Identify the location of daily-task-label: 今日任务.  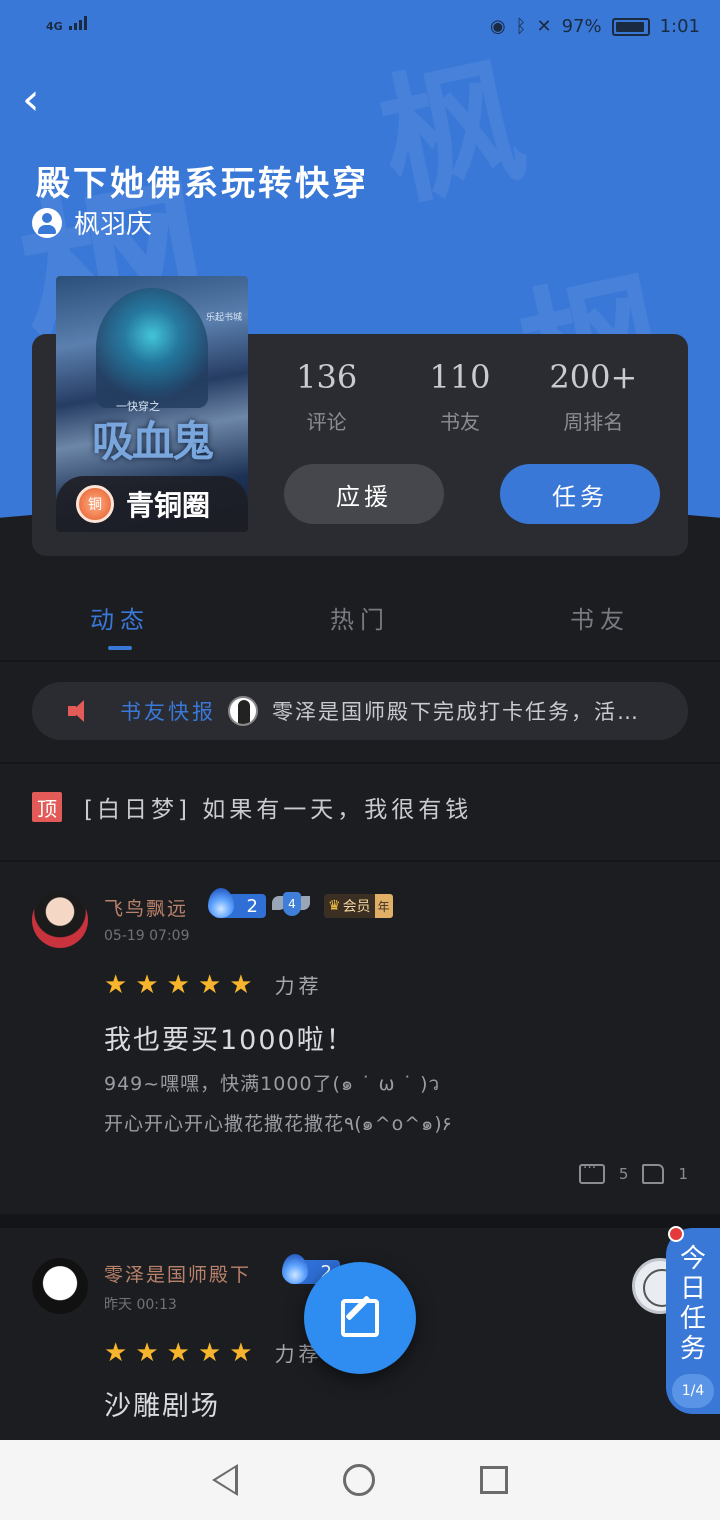
(692, 1304).